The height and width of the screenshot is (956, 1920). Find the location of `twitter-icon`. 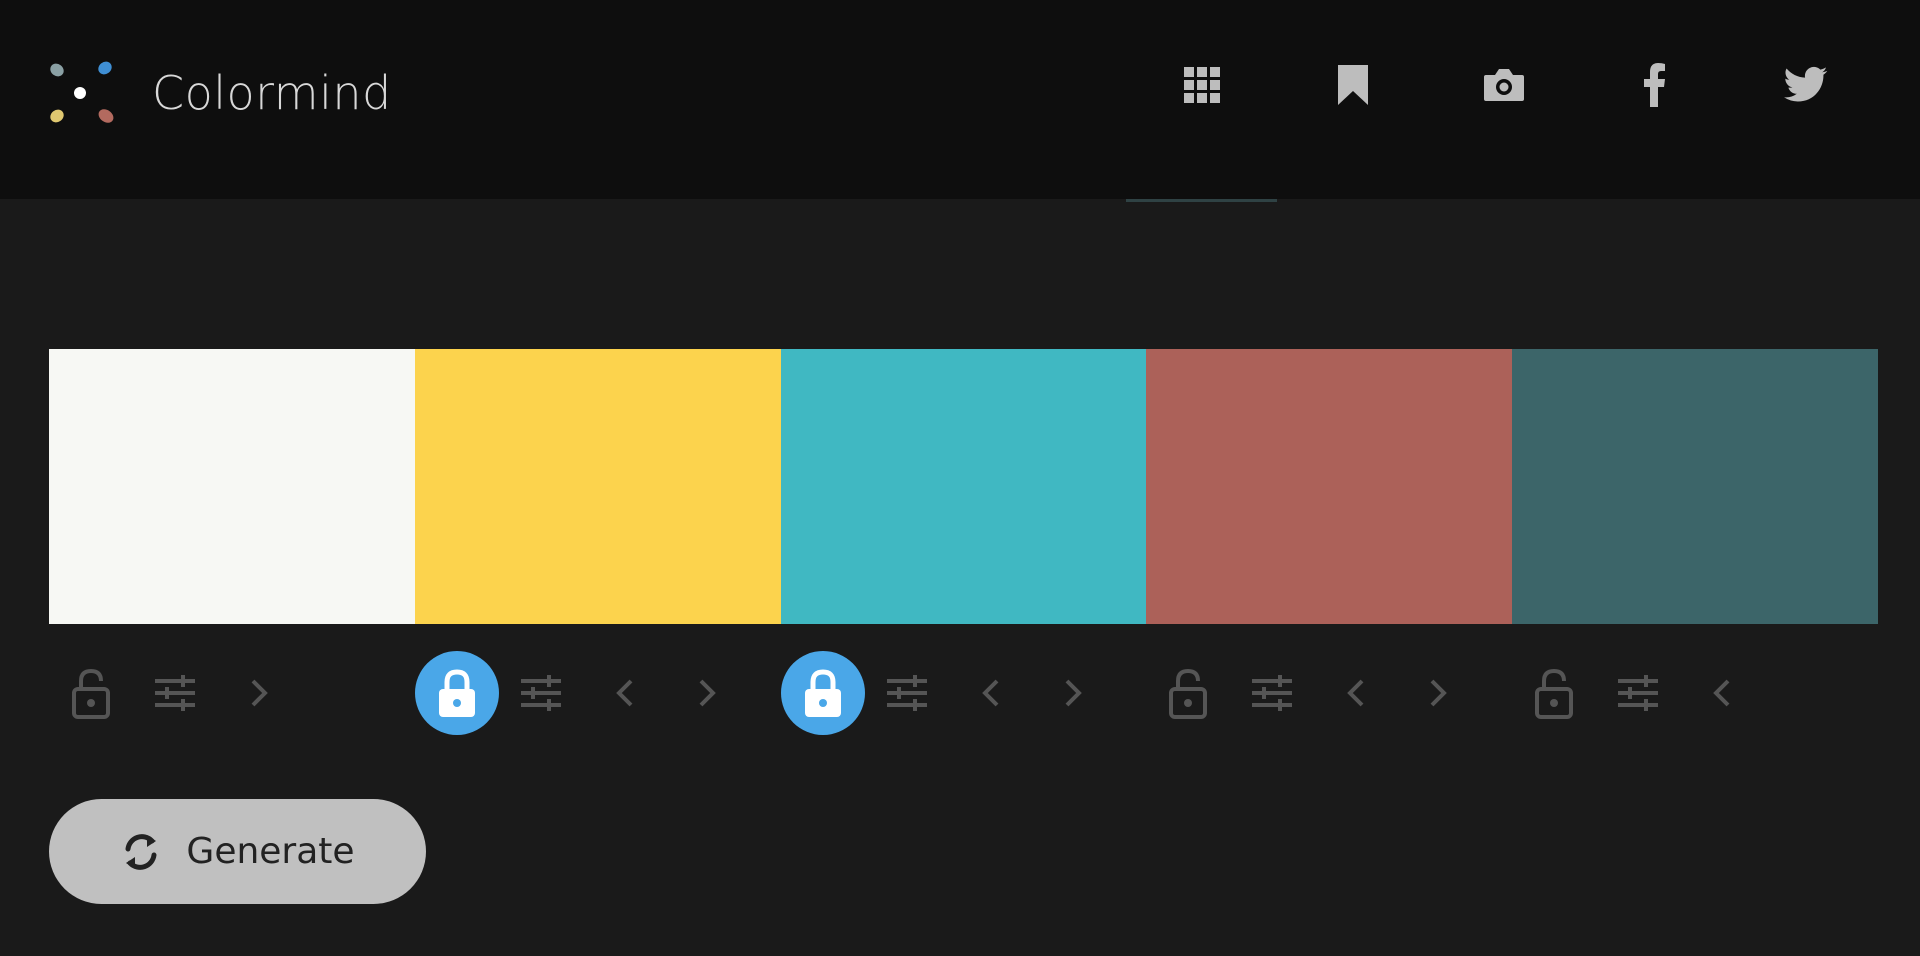

twitter-icon is located at coordinates (1805, 83).